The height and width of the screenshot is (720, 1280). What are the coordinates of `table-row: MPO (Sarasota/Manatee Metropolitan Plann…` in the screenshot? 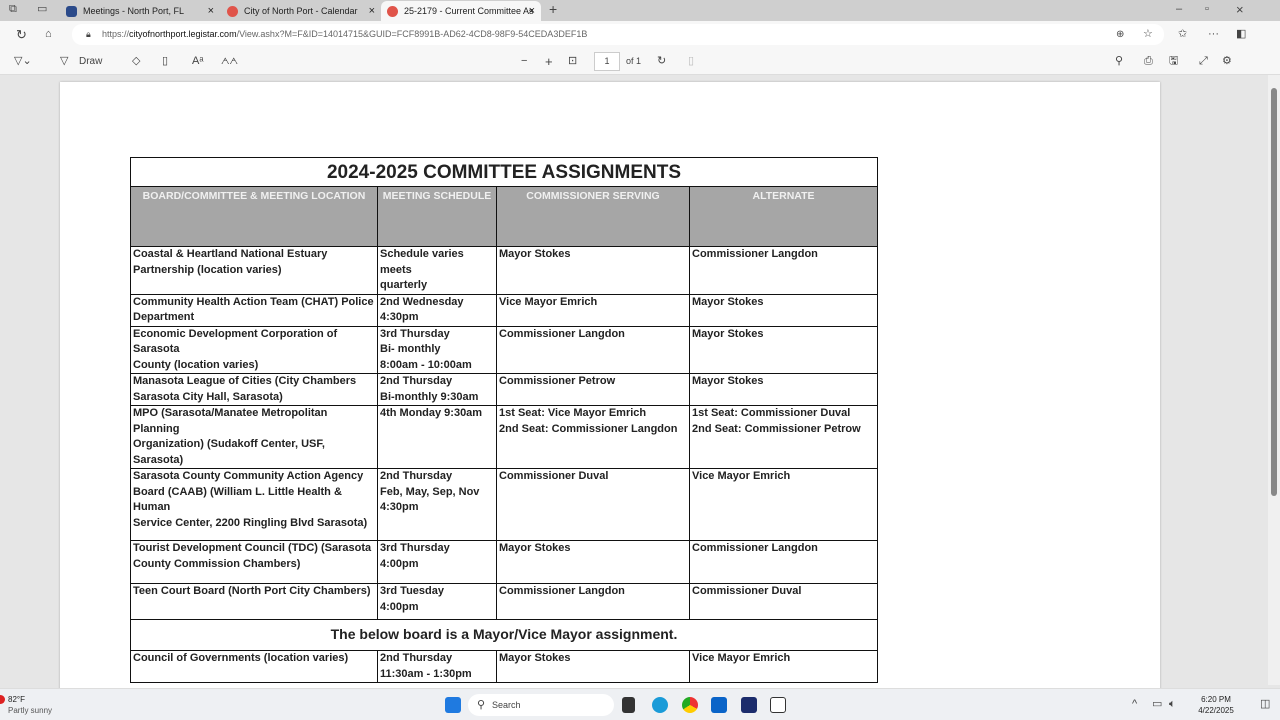 It's located at (504, 437).